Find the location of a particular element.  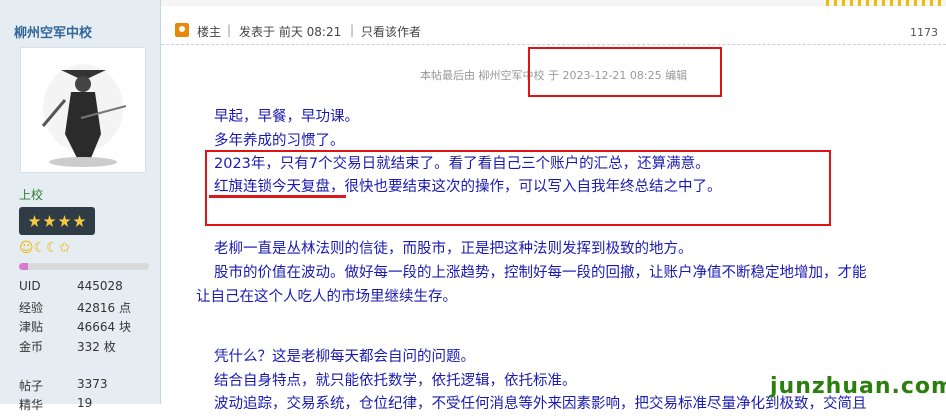

stat-row: 津贴 46664 块 is located at coordinates (88, 328).